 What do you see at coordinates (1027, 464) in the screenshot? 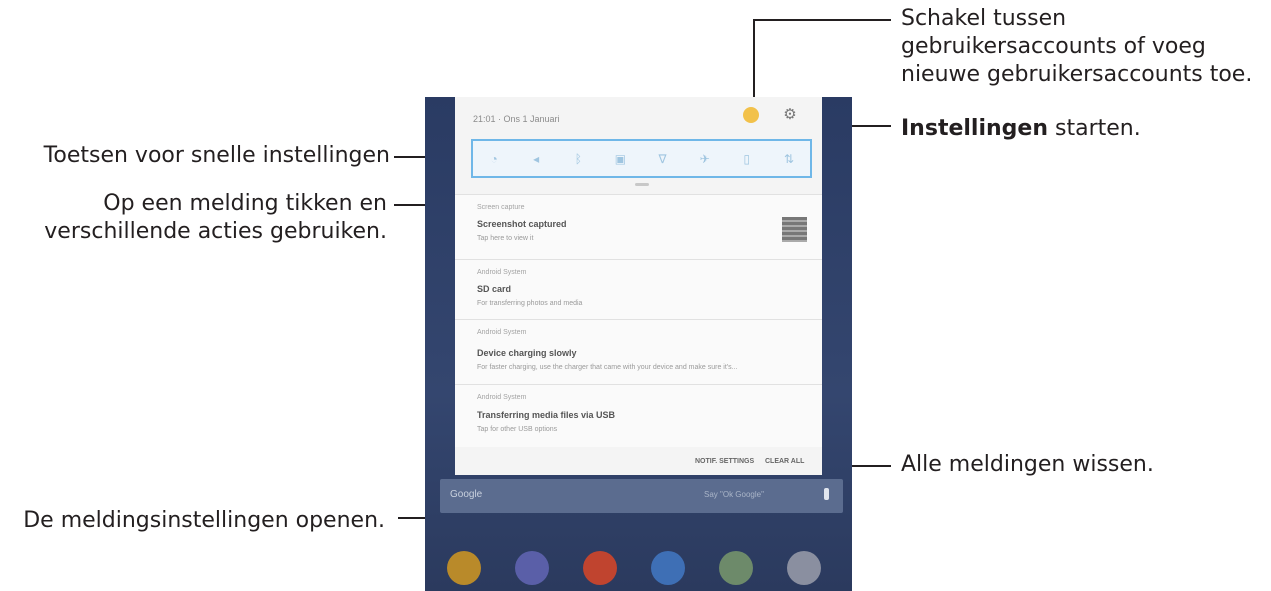
I see `callout-clear-all: Alle meldingen wissen.` at bounding box center [1027, 464].